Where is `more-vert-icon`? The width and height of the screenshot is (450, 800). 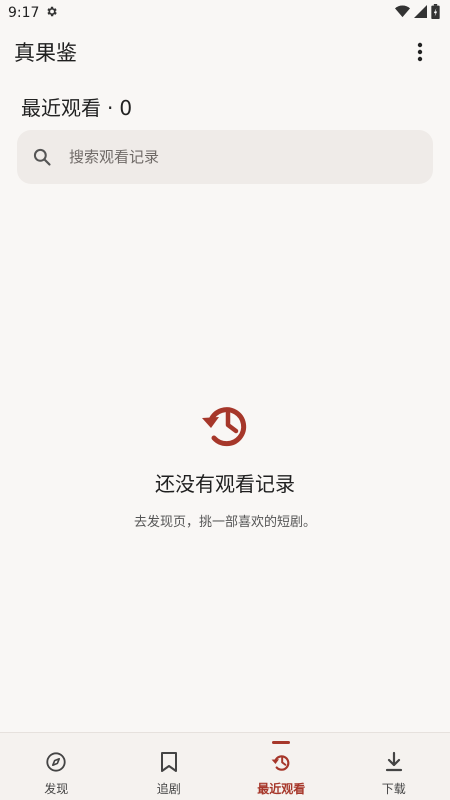 more-vert-icon is located at coordinates (420, 52).